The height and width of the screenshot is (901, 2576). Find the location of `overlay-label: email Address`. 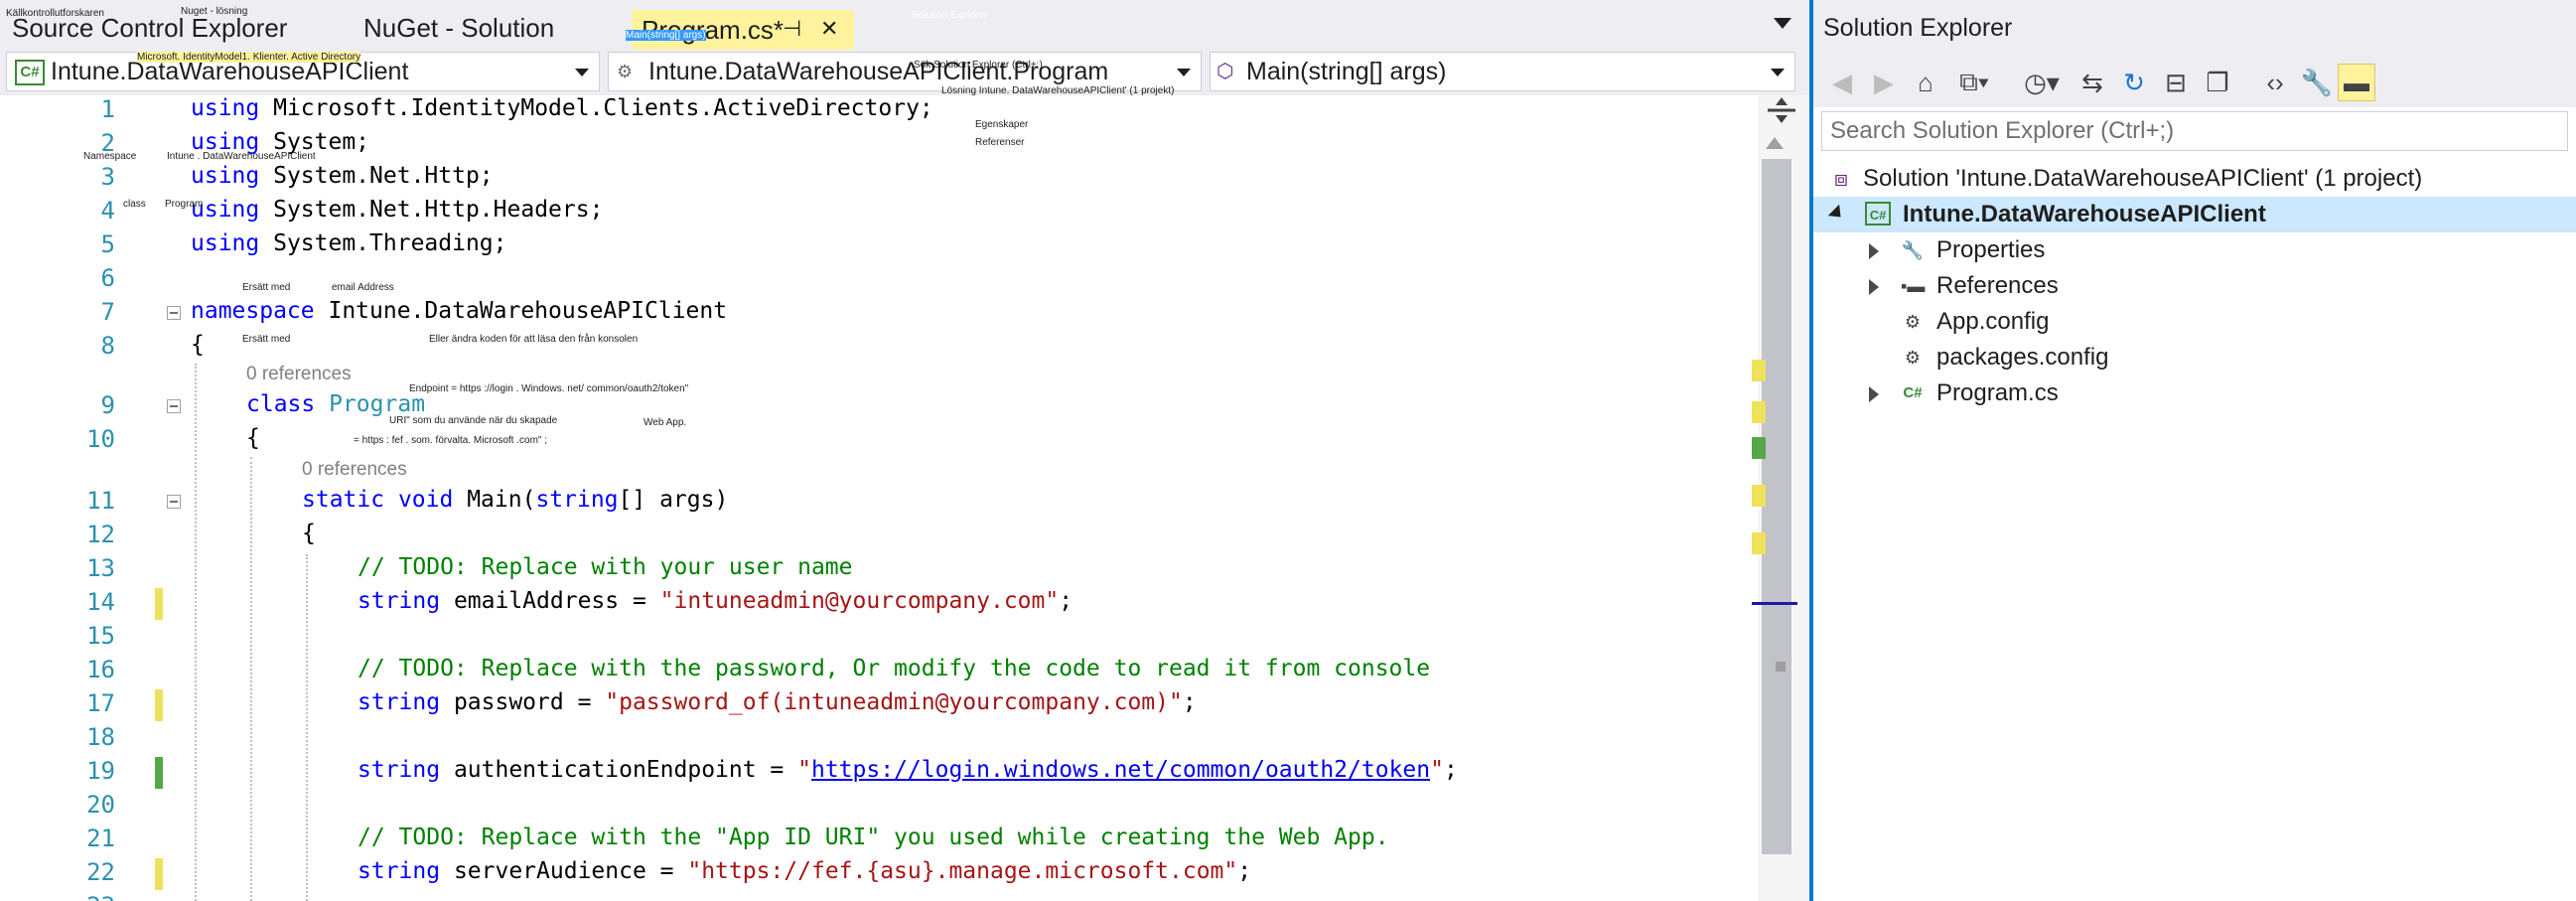

overlay-label: email Address is located at coordinates (363, 287).